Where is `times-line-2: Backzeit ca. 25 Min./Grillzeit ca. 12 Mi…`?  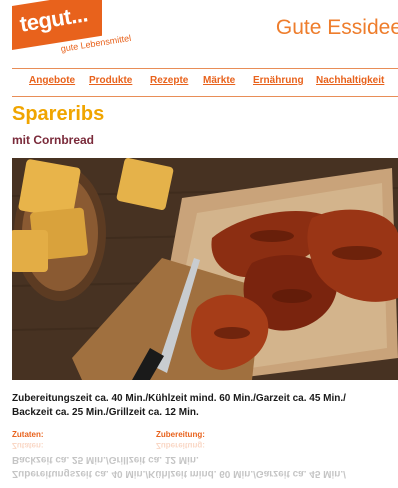 times-line-2: Backzeit ca. 25 Min./Grillzeit ca. 12 Mi… is located at coordinates (105, 412).